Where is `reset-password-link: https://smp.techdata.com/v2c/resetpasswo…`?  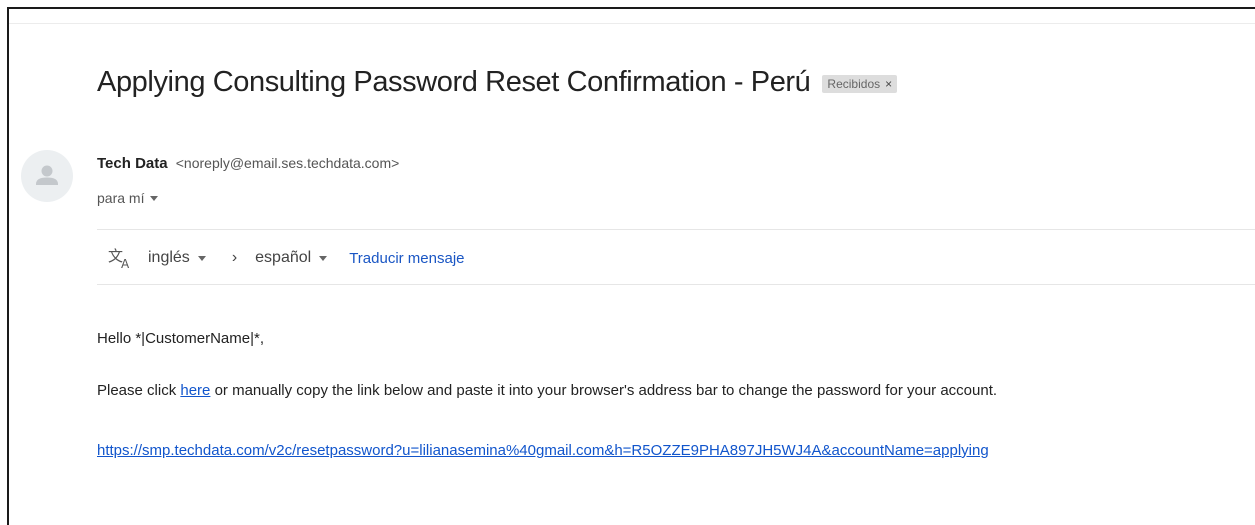 reset-password-link: https://smp.techdata.com/v2c/resetpasswo… is located at coordinates (543, 450).